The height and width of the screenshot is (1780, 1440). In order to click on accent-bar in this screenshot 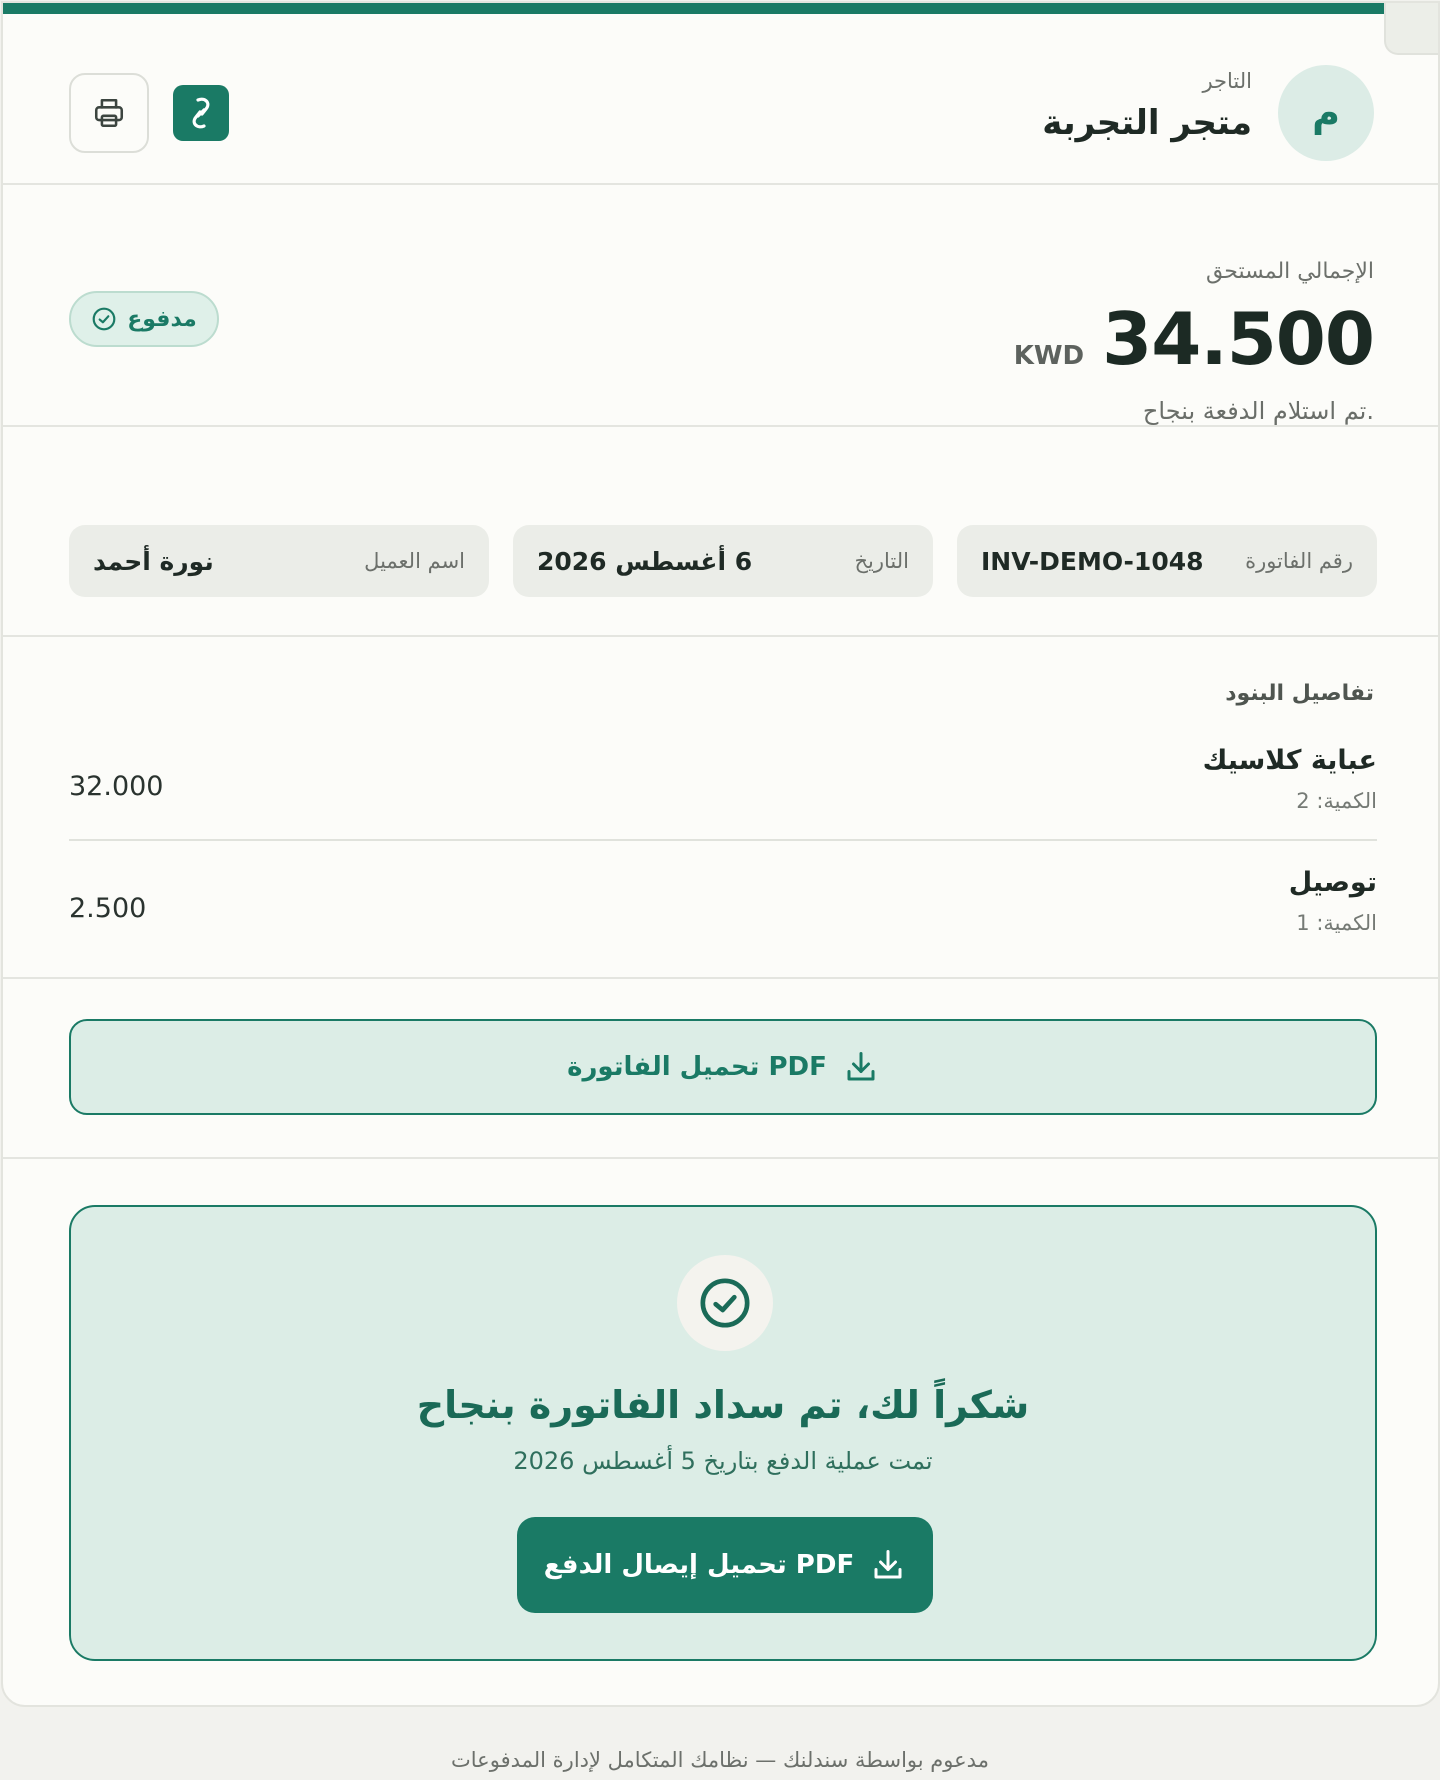, I will do `click(695, 8)`.